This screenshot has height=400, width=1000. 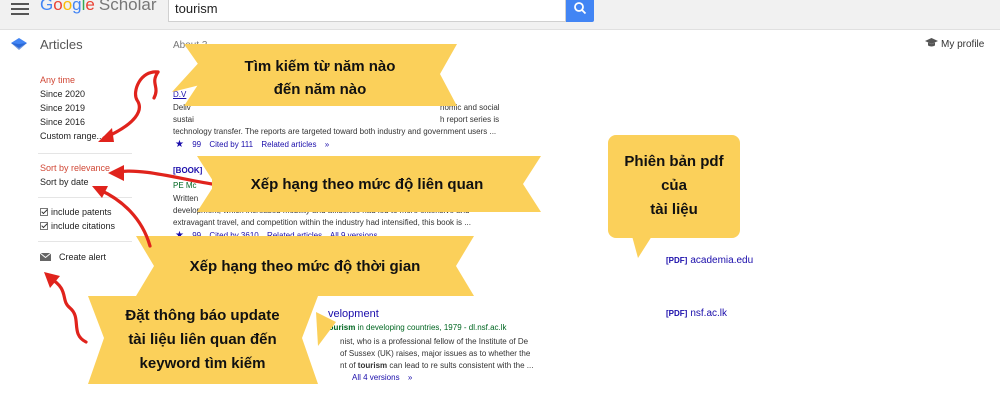 I want to click on result-author-link: D.V, so click(x=179, y=94).